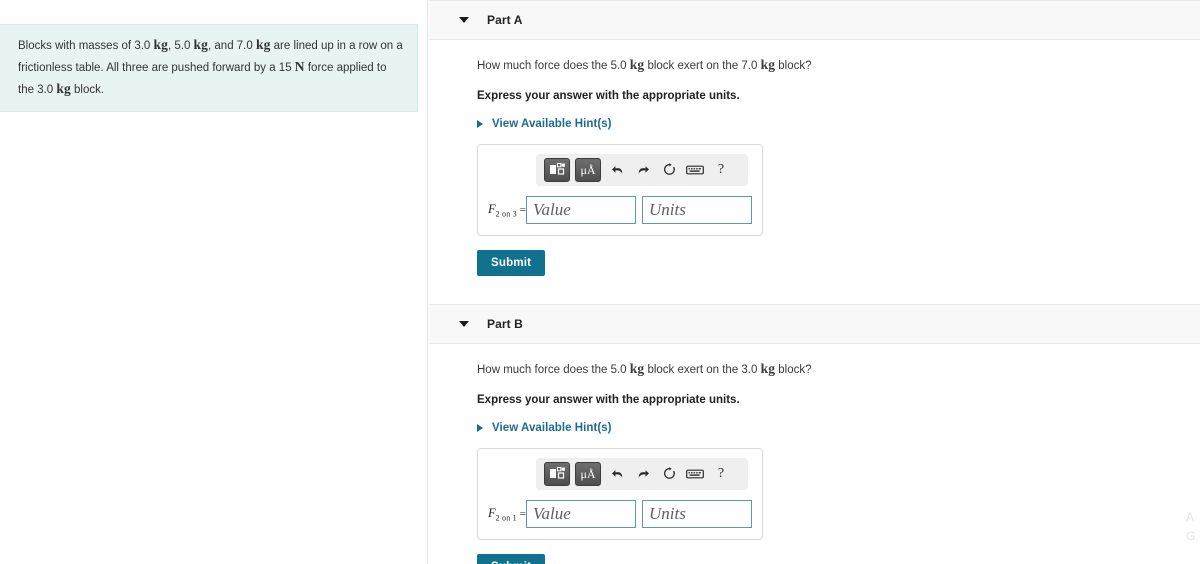  Describe the element at coordinates (581, 513) in the screenshot. I see `part-b-value-input` at that location.